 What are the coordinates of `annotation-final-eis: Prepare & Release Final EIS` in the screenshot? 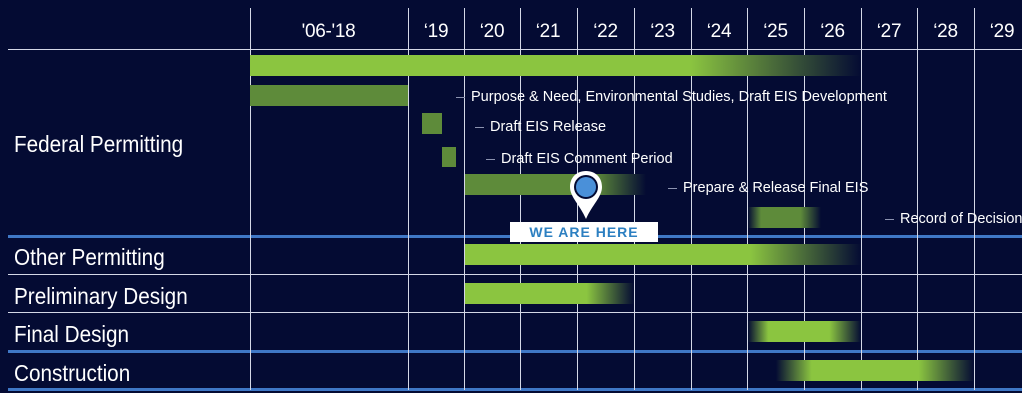 It's located at (768, 188).